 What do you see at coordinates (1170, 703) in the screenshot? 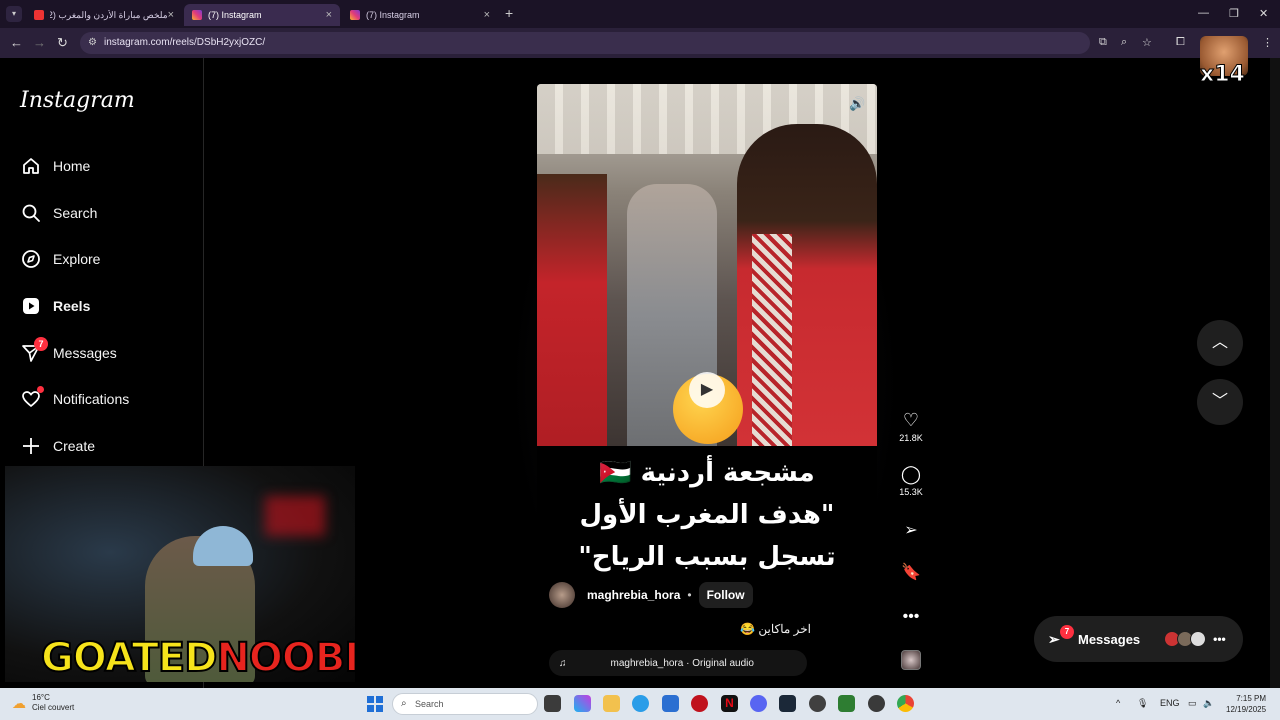
I see `language-indicator: ENG` at bounding box center [1170, 703].